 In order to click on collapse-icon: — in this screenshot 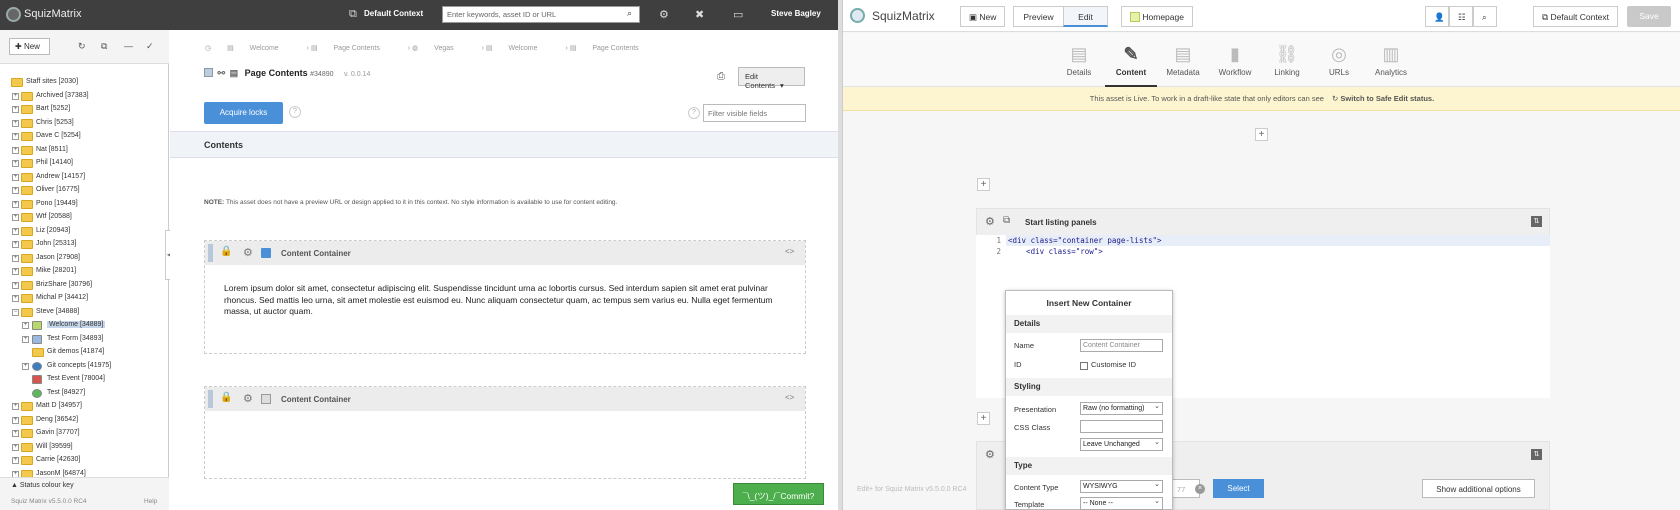, I will do `click(128, 46)`.